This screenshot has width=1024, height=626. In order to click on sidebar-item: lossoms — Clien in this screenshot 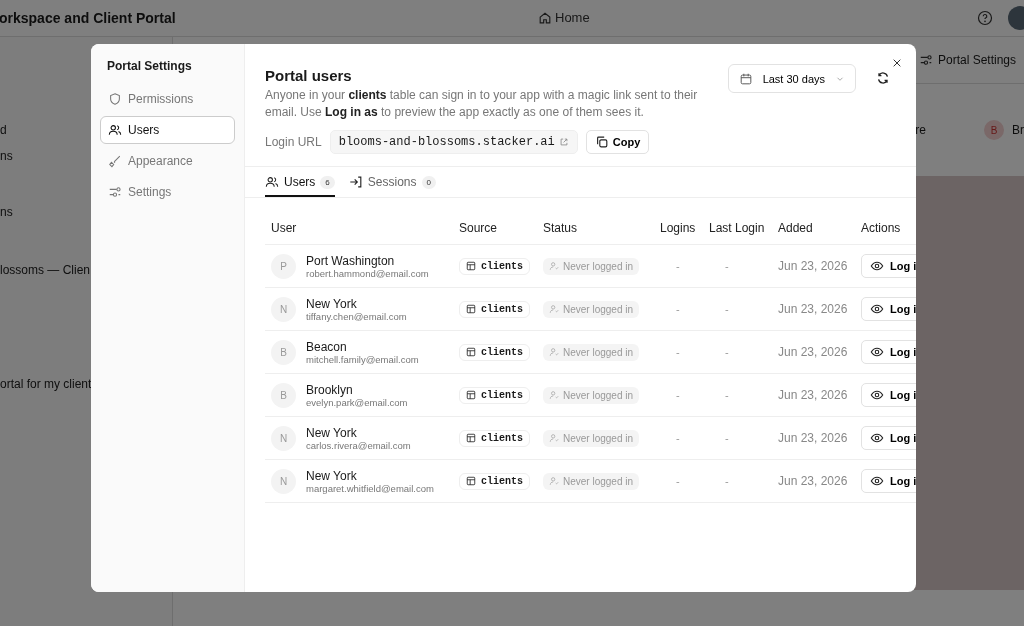, I will do `click(45, 270)`.